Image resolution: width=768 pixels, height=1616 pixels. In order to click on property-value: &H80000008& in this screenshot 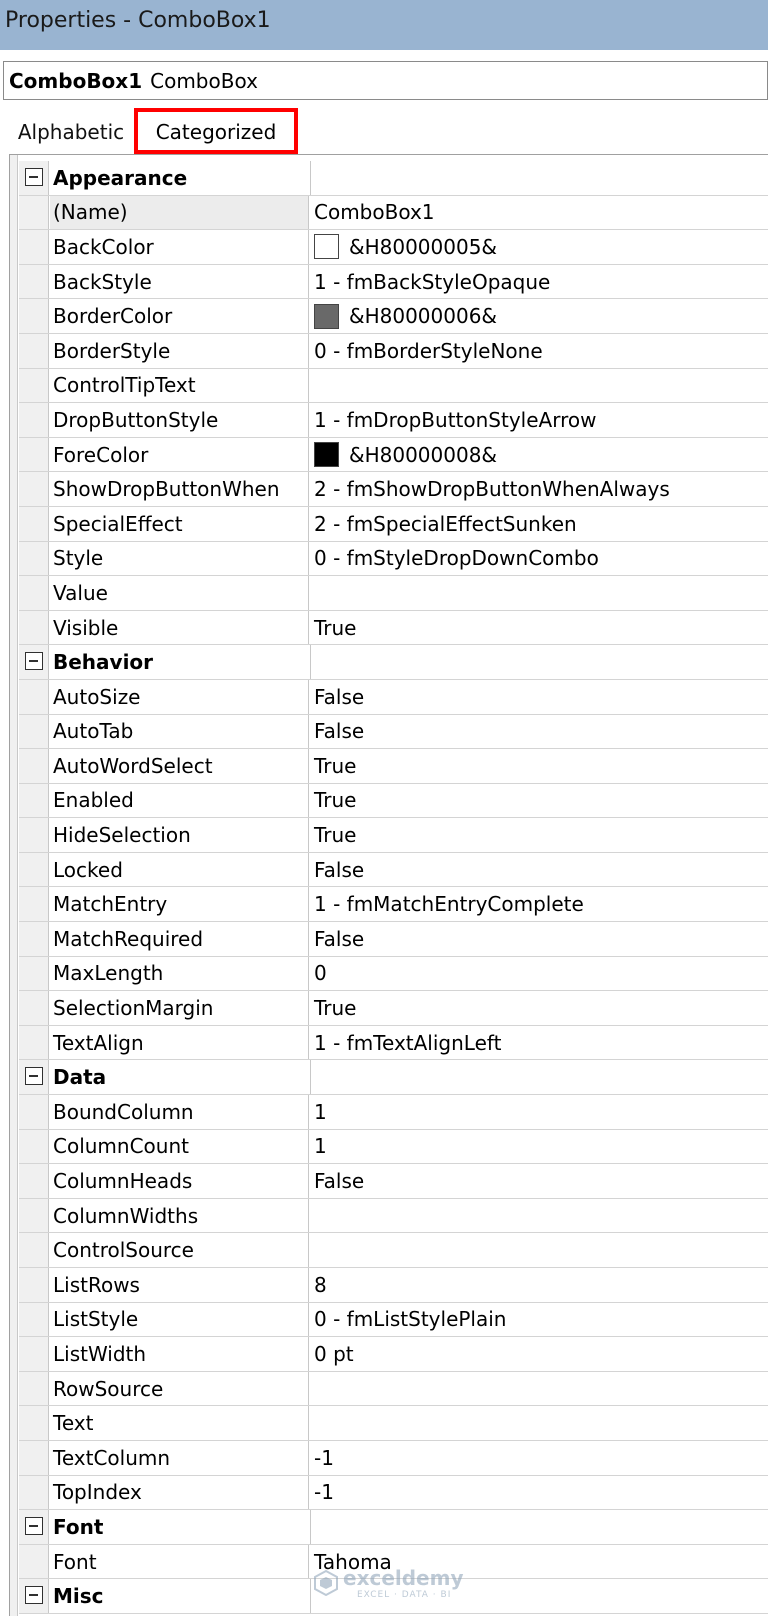, I will do `click(539, 455)`.